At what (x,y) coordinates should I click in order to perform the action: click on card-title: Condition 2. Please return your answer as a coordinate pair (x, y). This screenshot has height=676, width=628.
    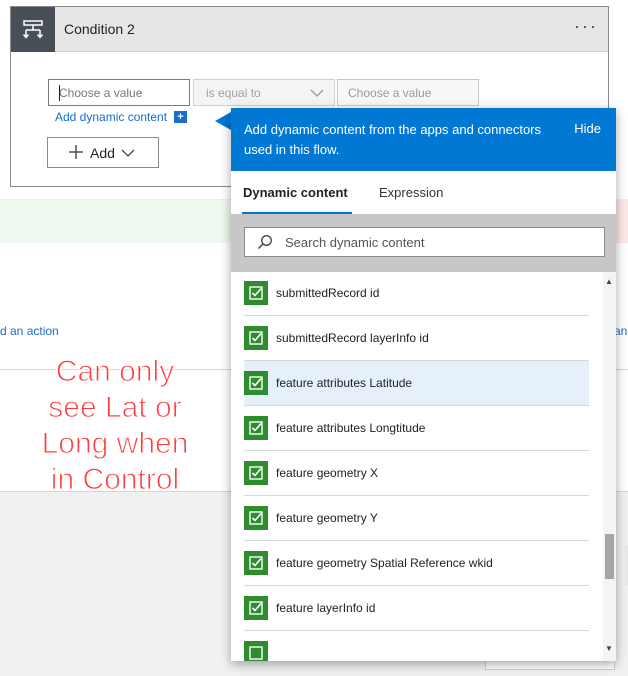
    Looking at the image, I should click on (99, 29).